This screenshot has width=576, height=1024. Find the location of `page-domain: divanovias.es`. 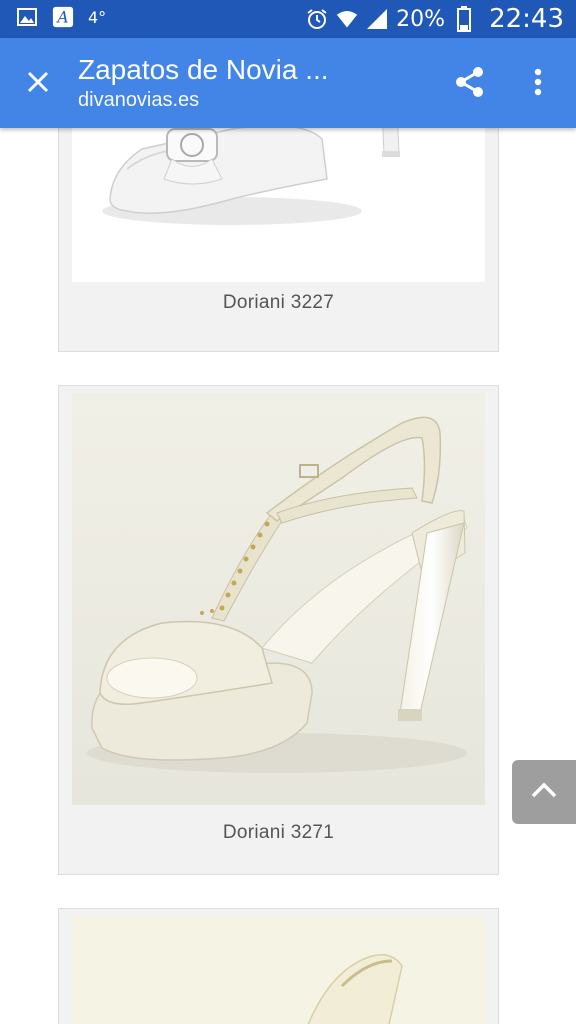

page-domain: divanovias.es is located at coordinates (139, 100).